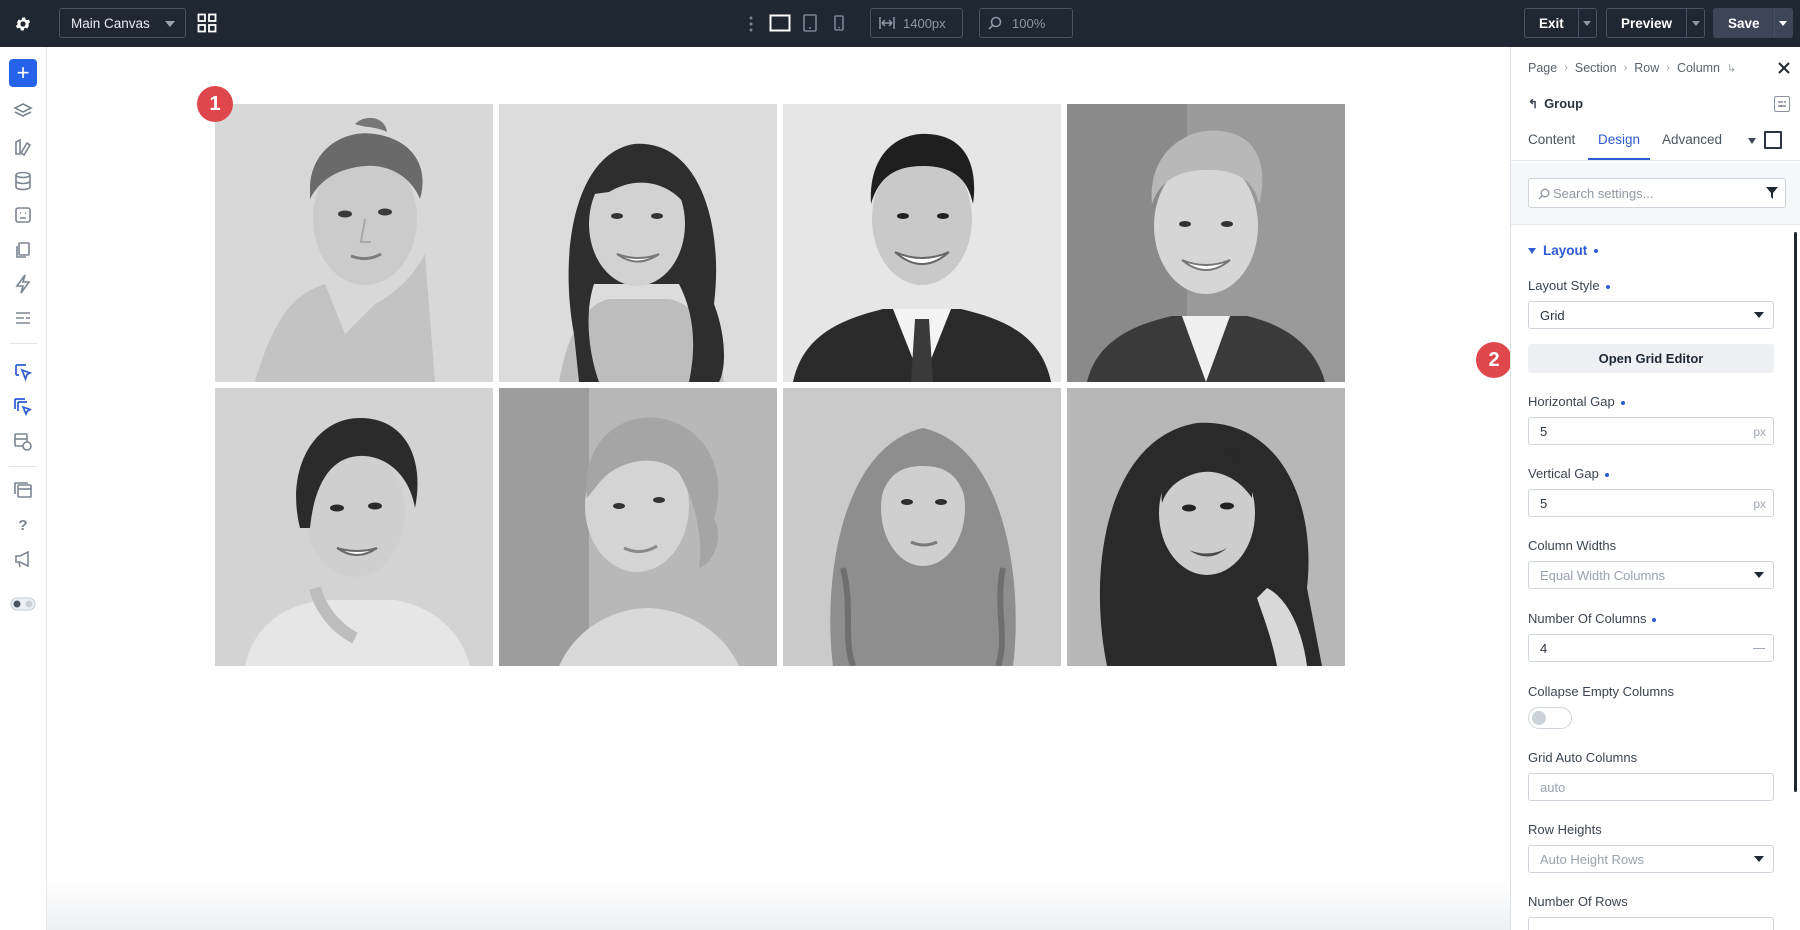  Describe the element at coordinates (1596, 68) in the screenshot. I see `breadcrumb-section: Section` at that location.